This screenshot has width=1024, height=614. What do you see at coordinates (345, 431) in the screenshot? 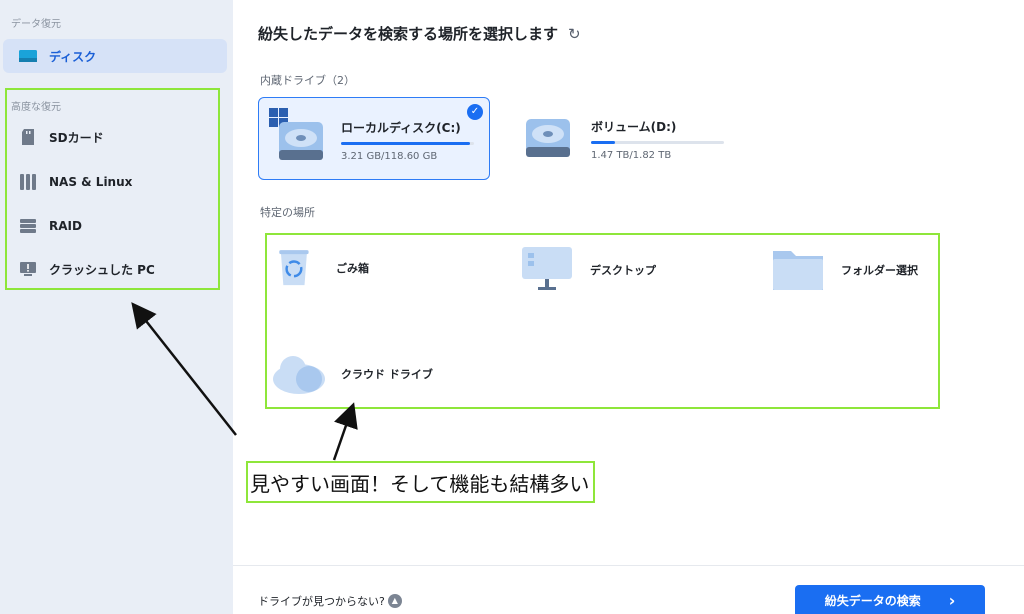
I see `arrow-to-locations` at bounding box center [345, 431].